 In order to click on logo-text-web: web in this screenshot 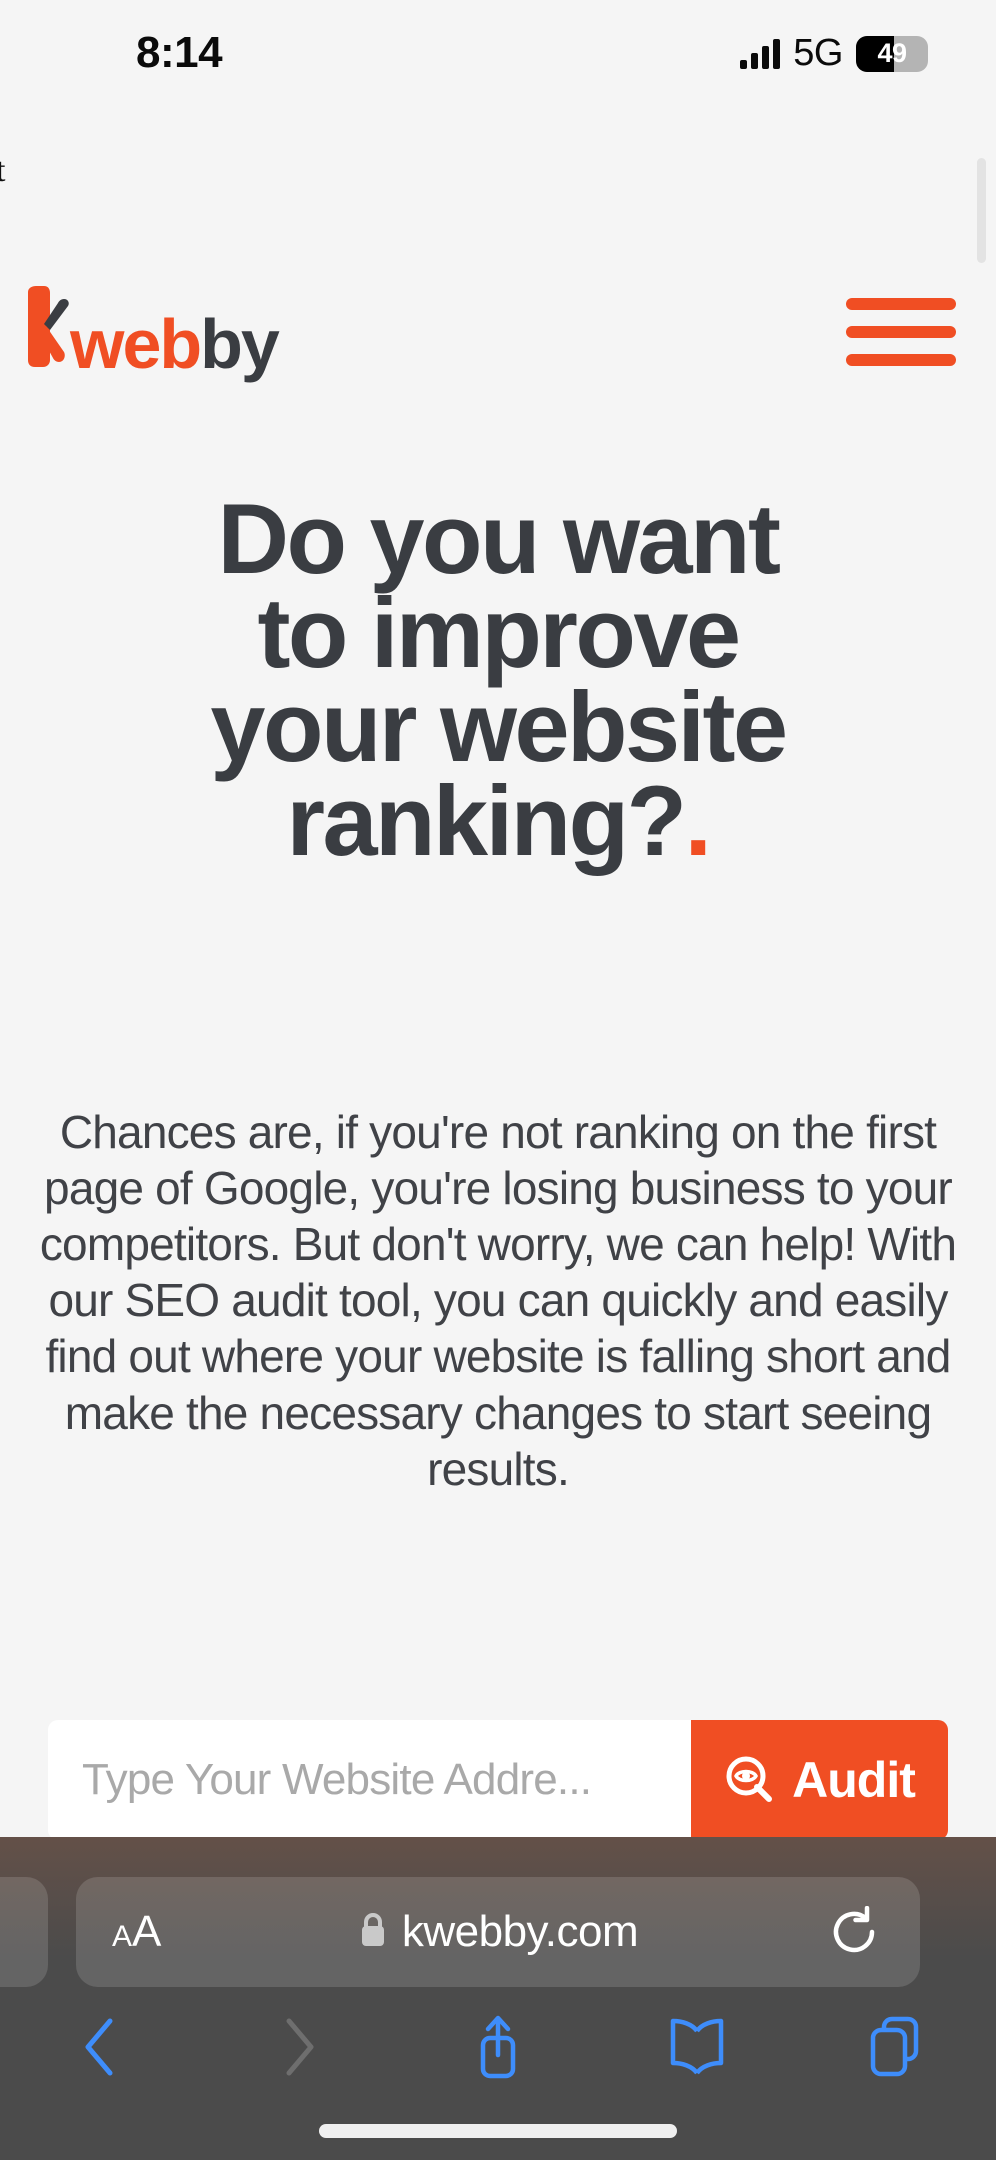, I will do `click(136, 344)`.